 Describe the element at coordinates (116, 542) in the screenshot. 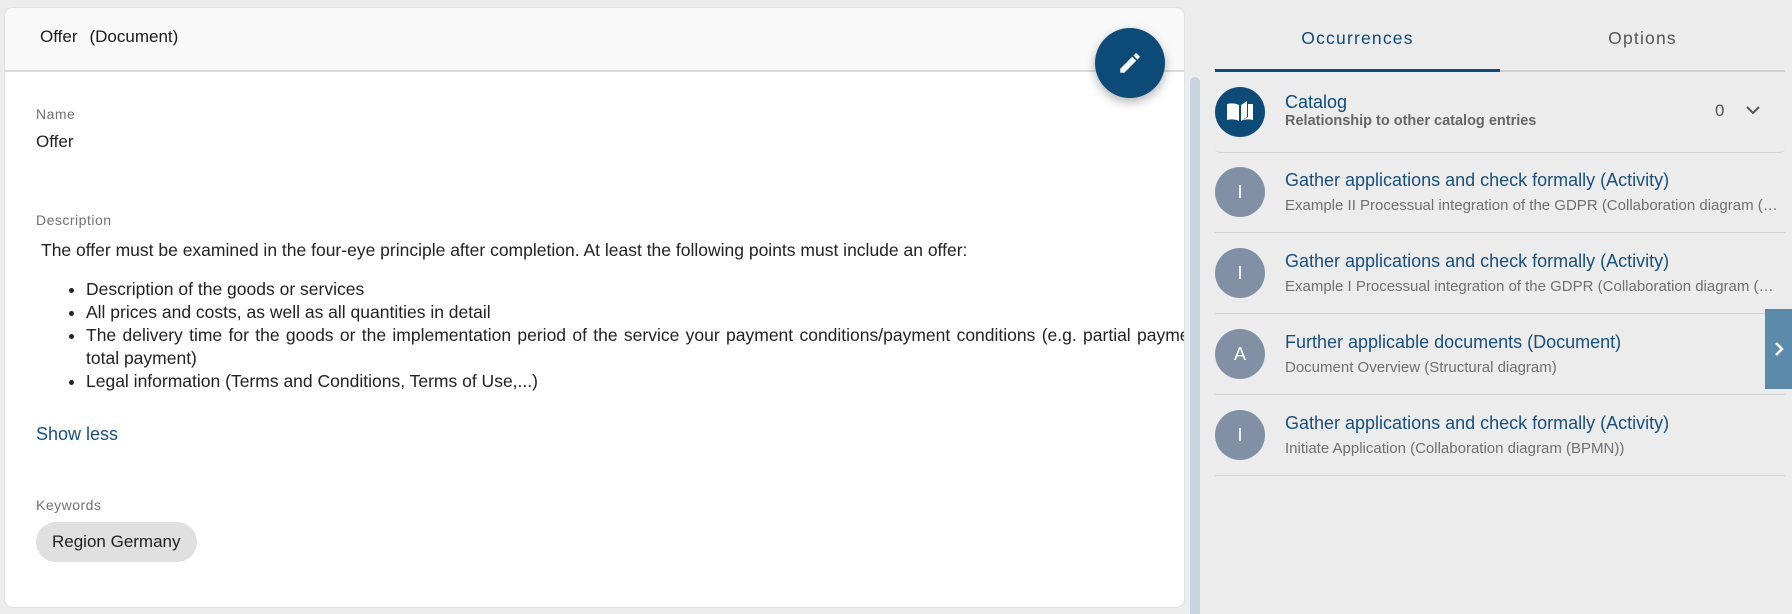

I see `keyword-chip: Region Germany` at that location.